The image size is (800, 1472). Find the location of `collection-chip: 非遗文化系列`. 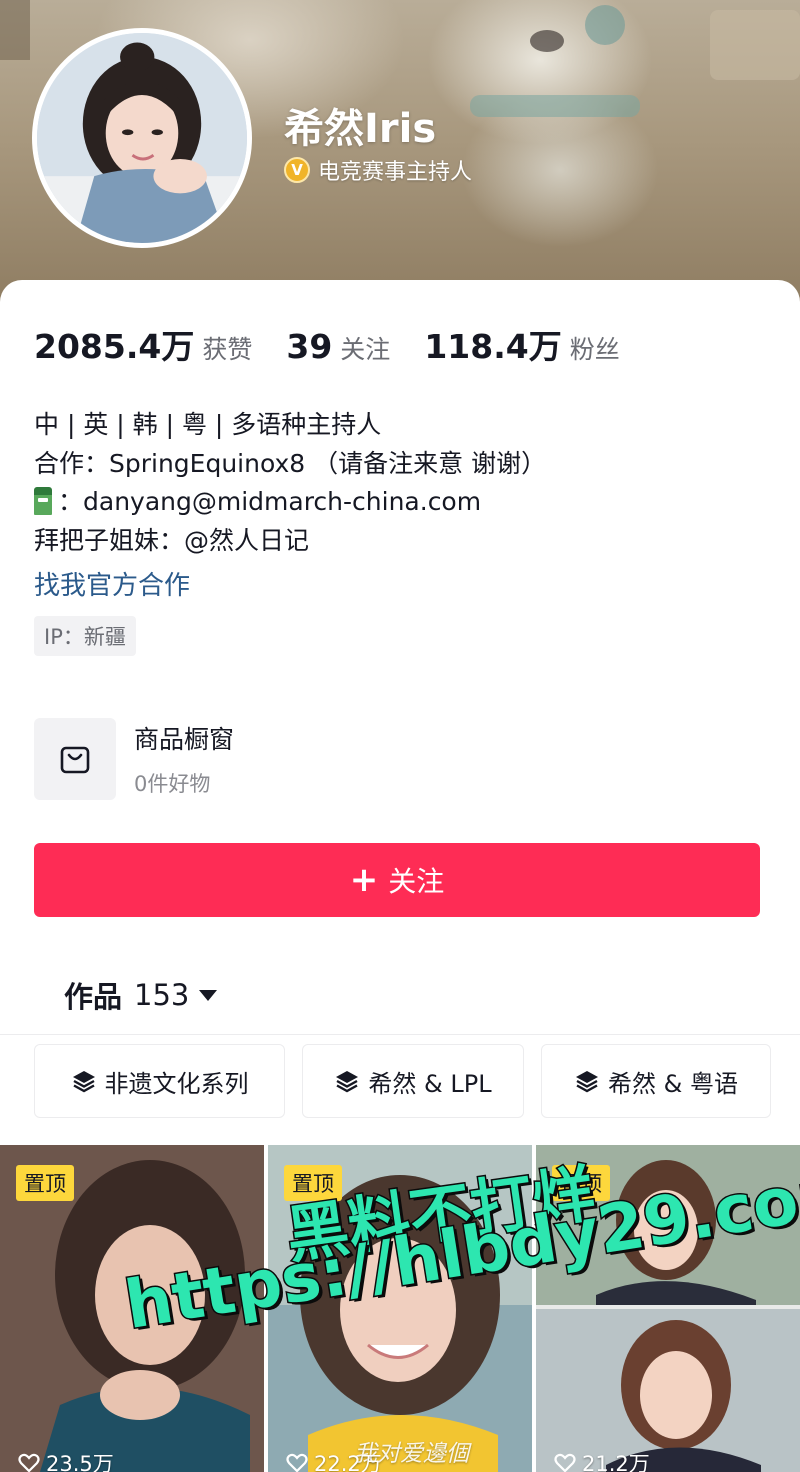

collection-chip: 非遗文化系列 is located at coordinates (159, 1081).